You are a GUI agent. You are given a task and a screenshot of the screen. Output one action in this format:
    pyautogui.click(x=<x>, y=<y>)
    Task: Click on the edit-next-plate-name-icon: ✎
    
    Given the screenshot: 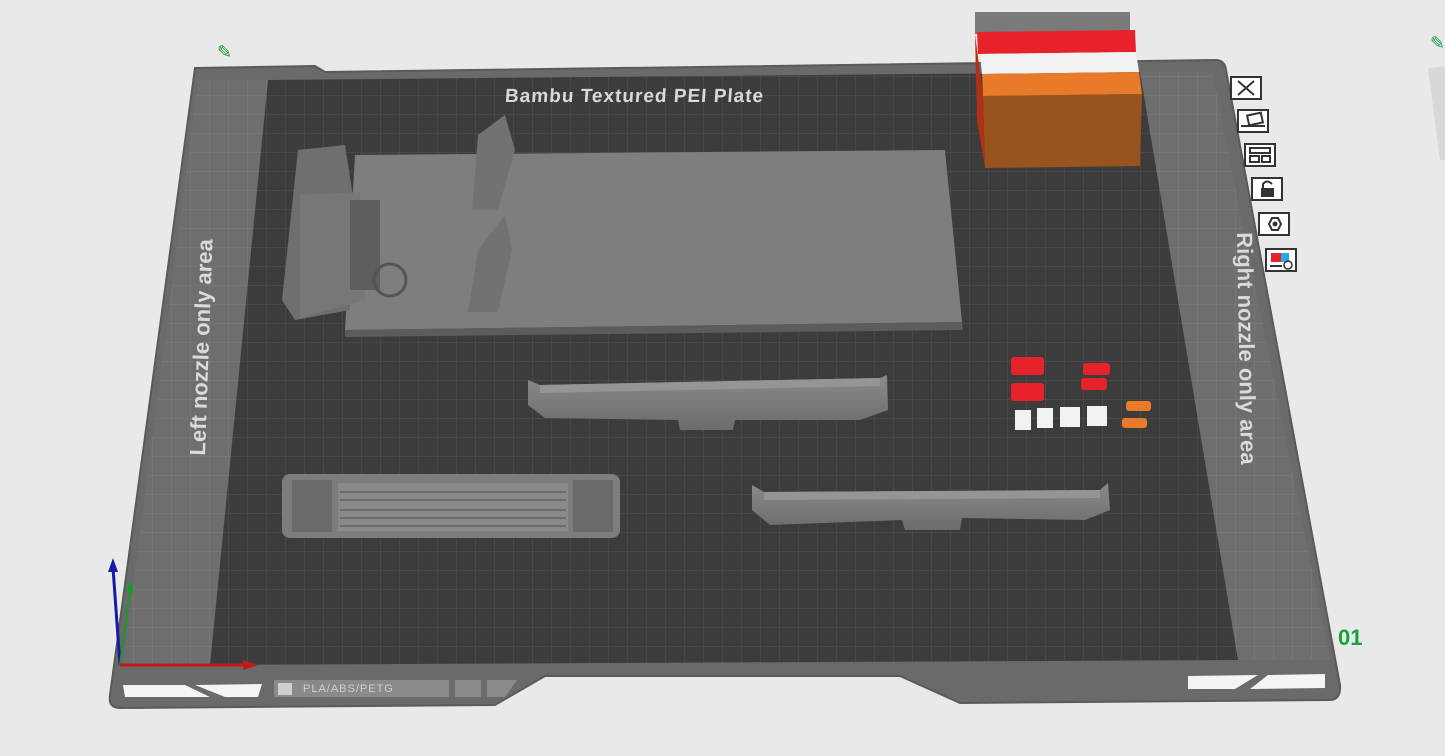 What is the action you would take?
    pyautogui.click(x=1437, y=43)
    